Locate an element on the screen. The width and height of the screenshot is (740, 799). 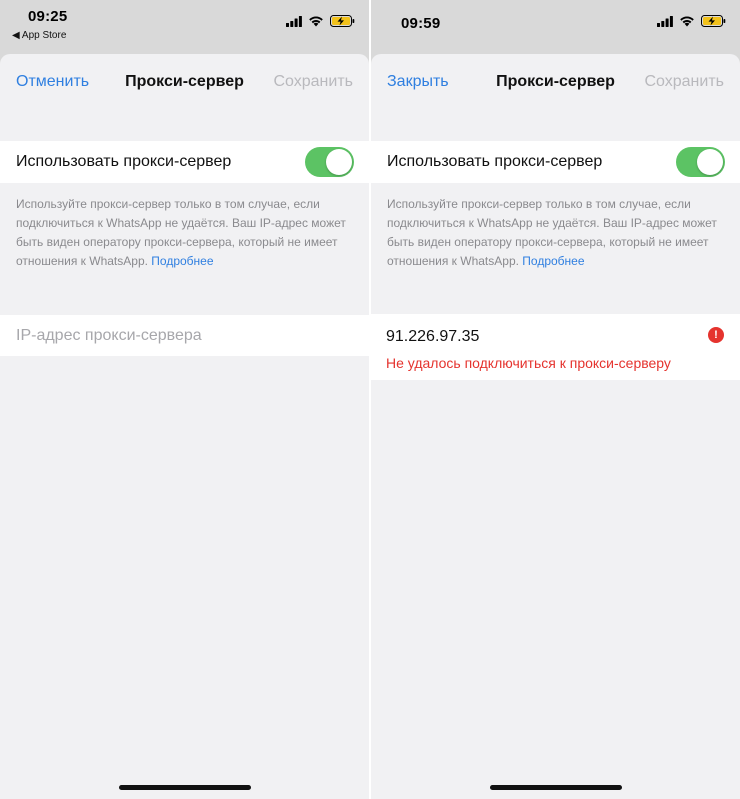
error-icon: ! is located at coordinates (716, 335).